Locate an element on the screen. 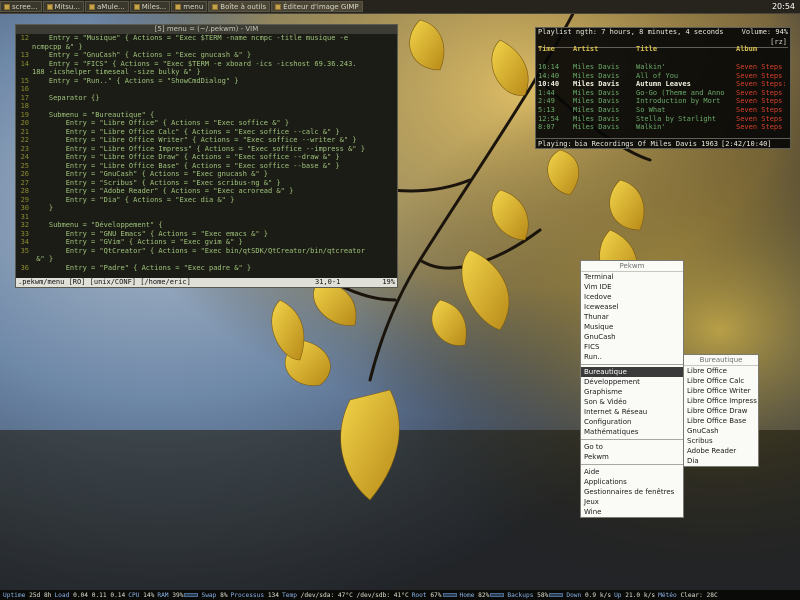  track-title: Walkin' is located at coordinates (651, 67).